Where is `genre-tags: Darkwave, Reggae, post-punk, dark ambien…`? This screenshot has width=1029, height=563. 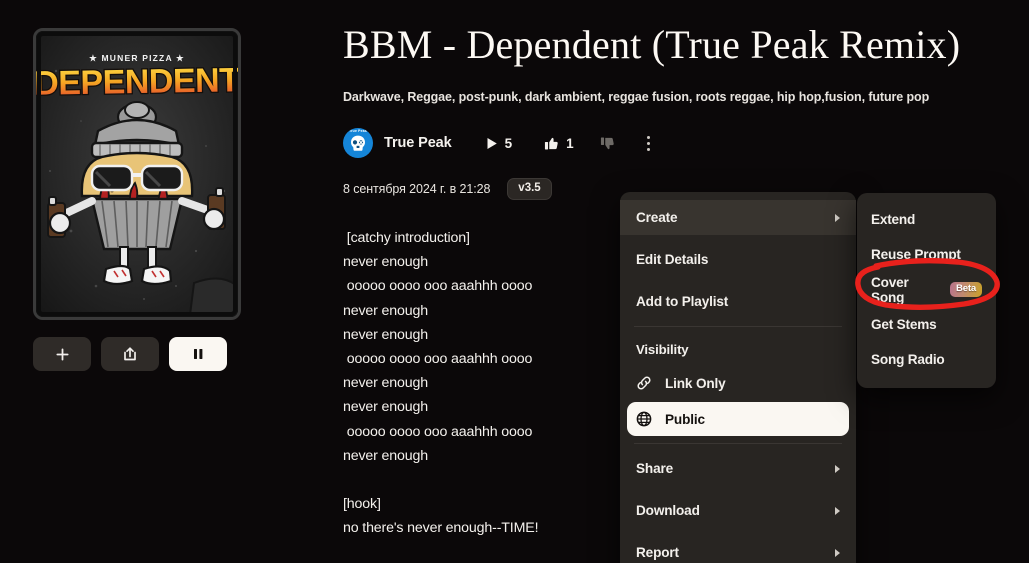
genre-tags: Darkwave, Reggae, post-punk, dark ambien… is located at coordinates (636, 97).